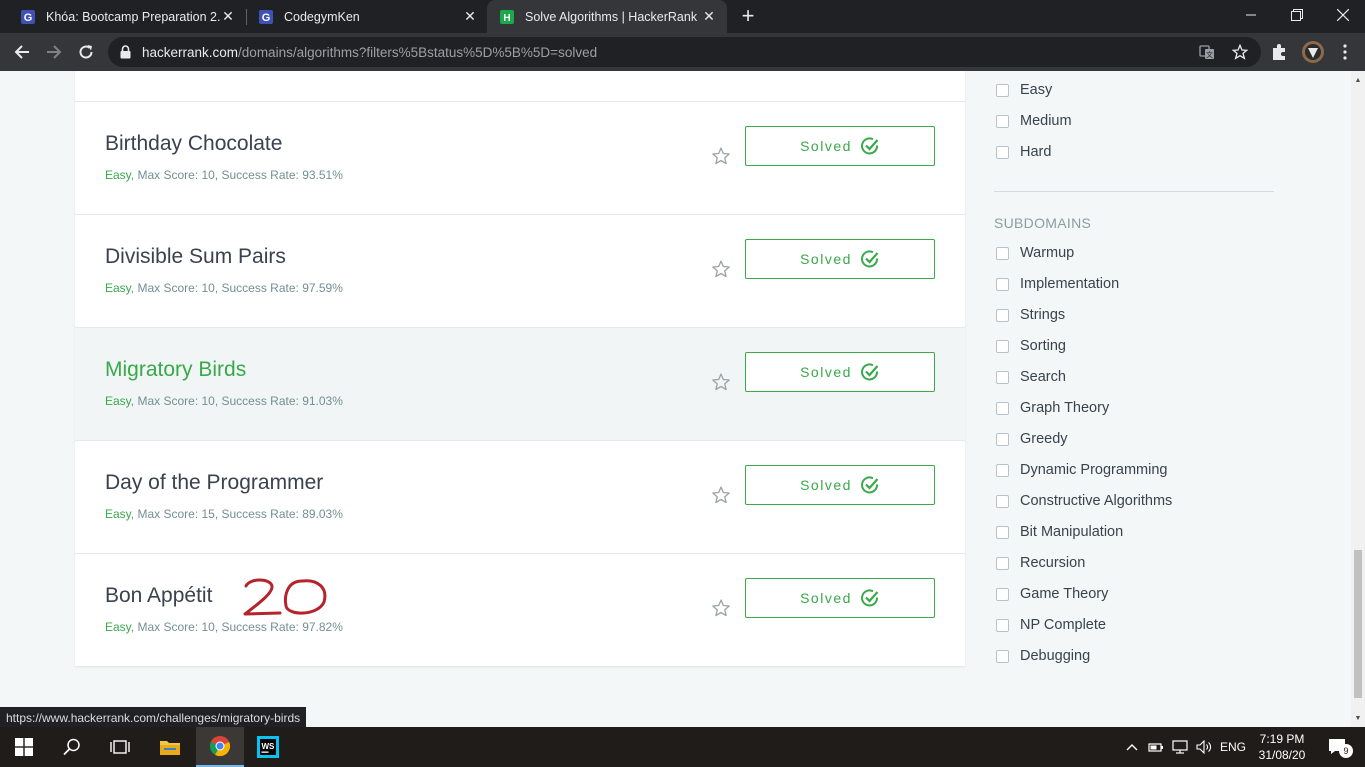 The image size is (1365, 767). I want to click on check-circle-icon, so click(869, 372).